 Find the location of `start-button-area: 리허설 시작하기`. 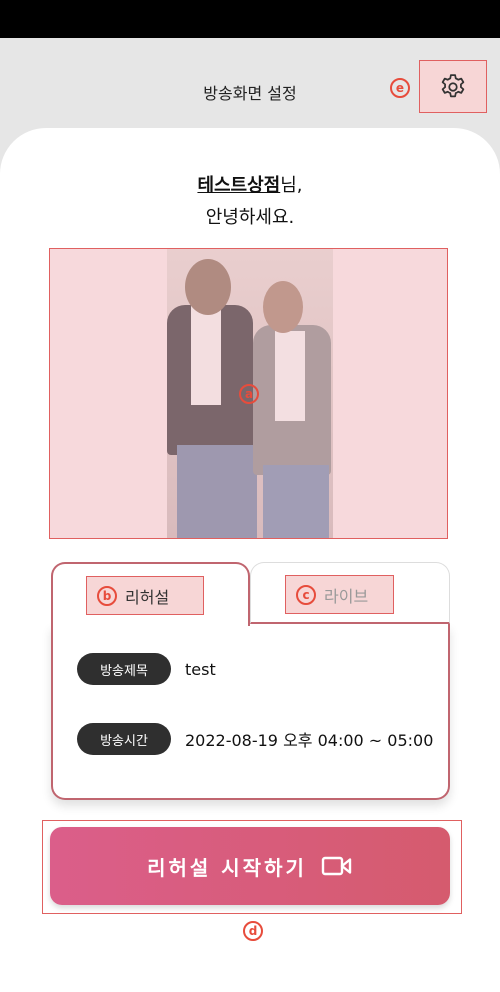

start-button-area: 리허설 시작하기 is located at coordinates (252, 867).